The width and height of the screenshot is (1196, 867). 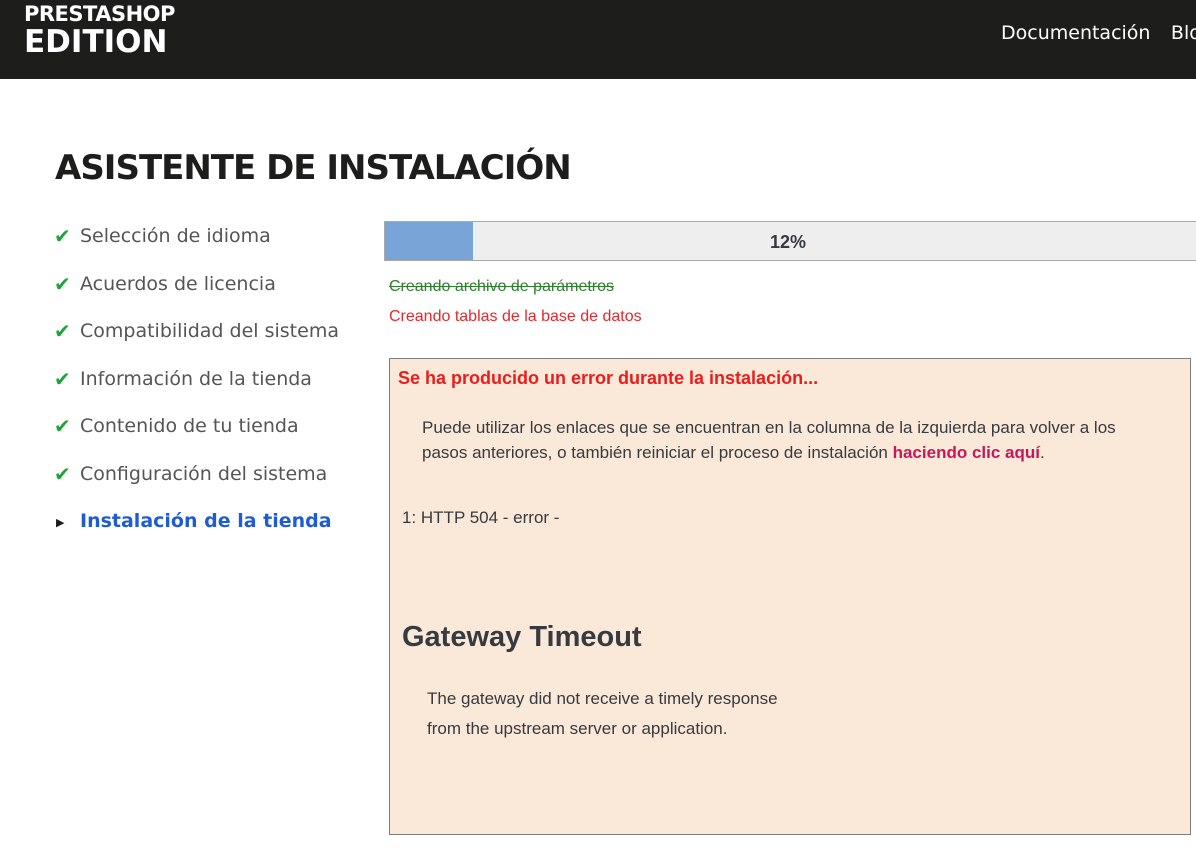 I want to click on error-code: 1: HTTP 504 - error -, so click(x=481, y=517).